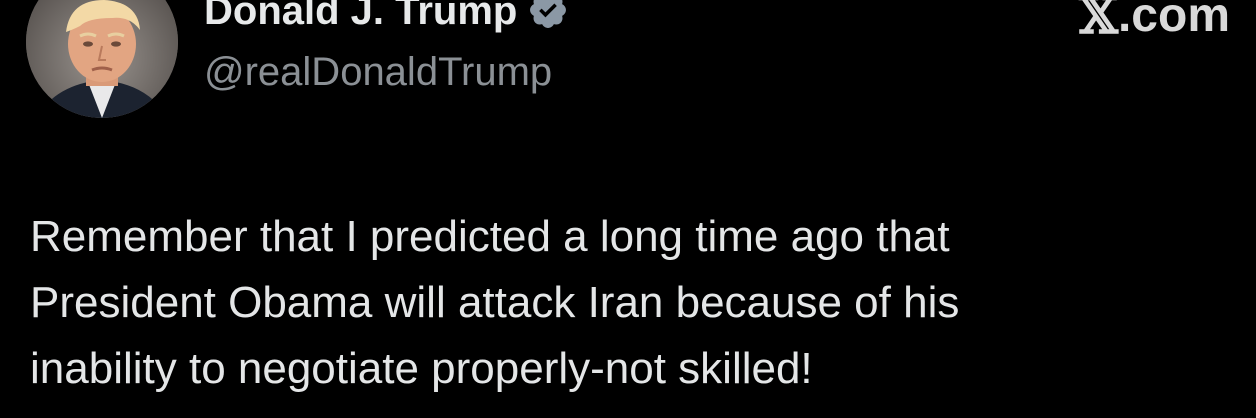  What do you see at coordinates (360, 17) in the screenshot?
I see `author-display-name: Donald J. Trump` at bounding box center [360, 17].